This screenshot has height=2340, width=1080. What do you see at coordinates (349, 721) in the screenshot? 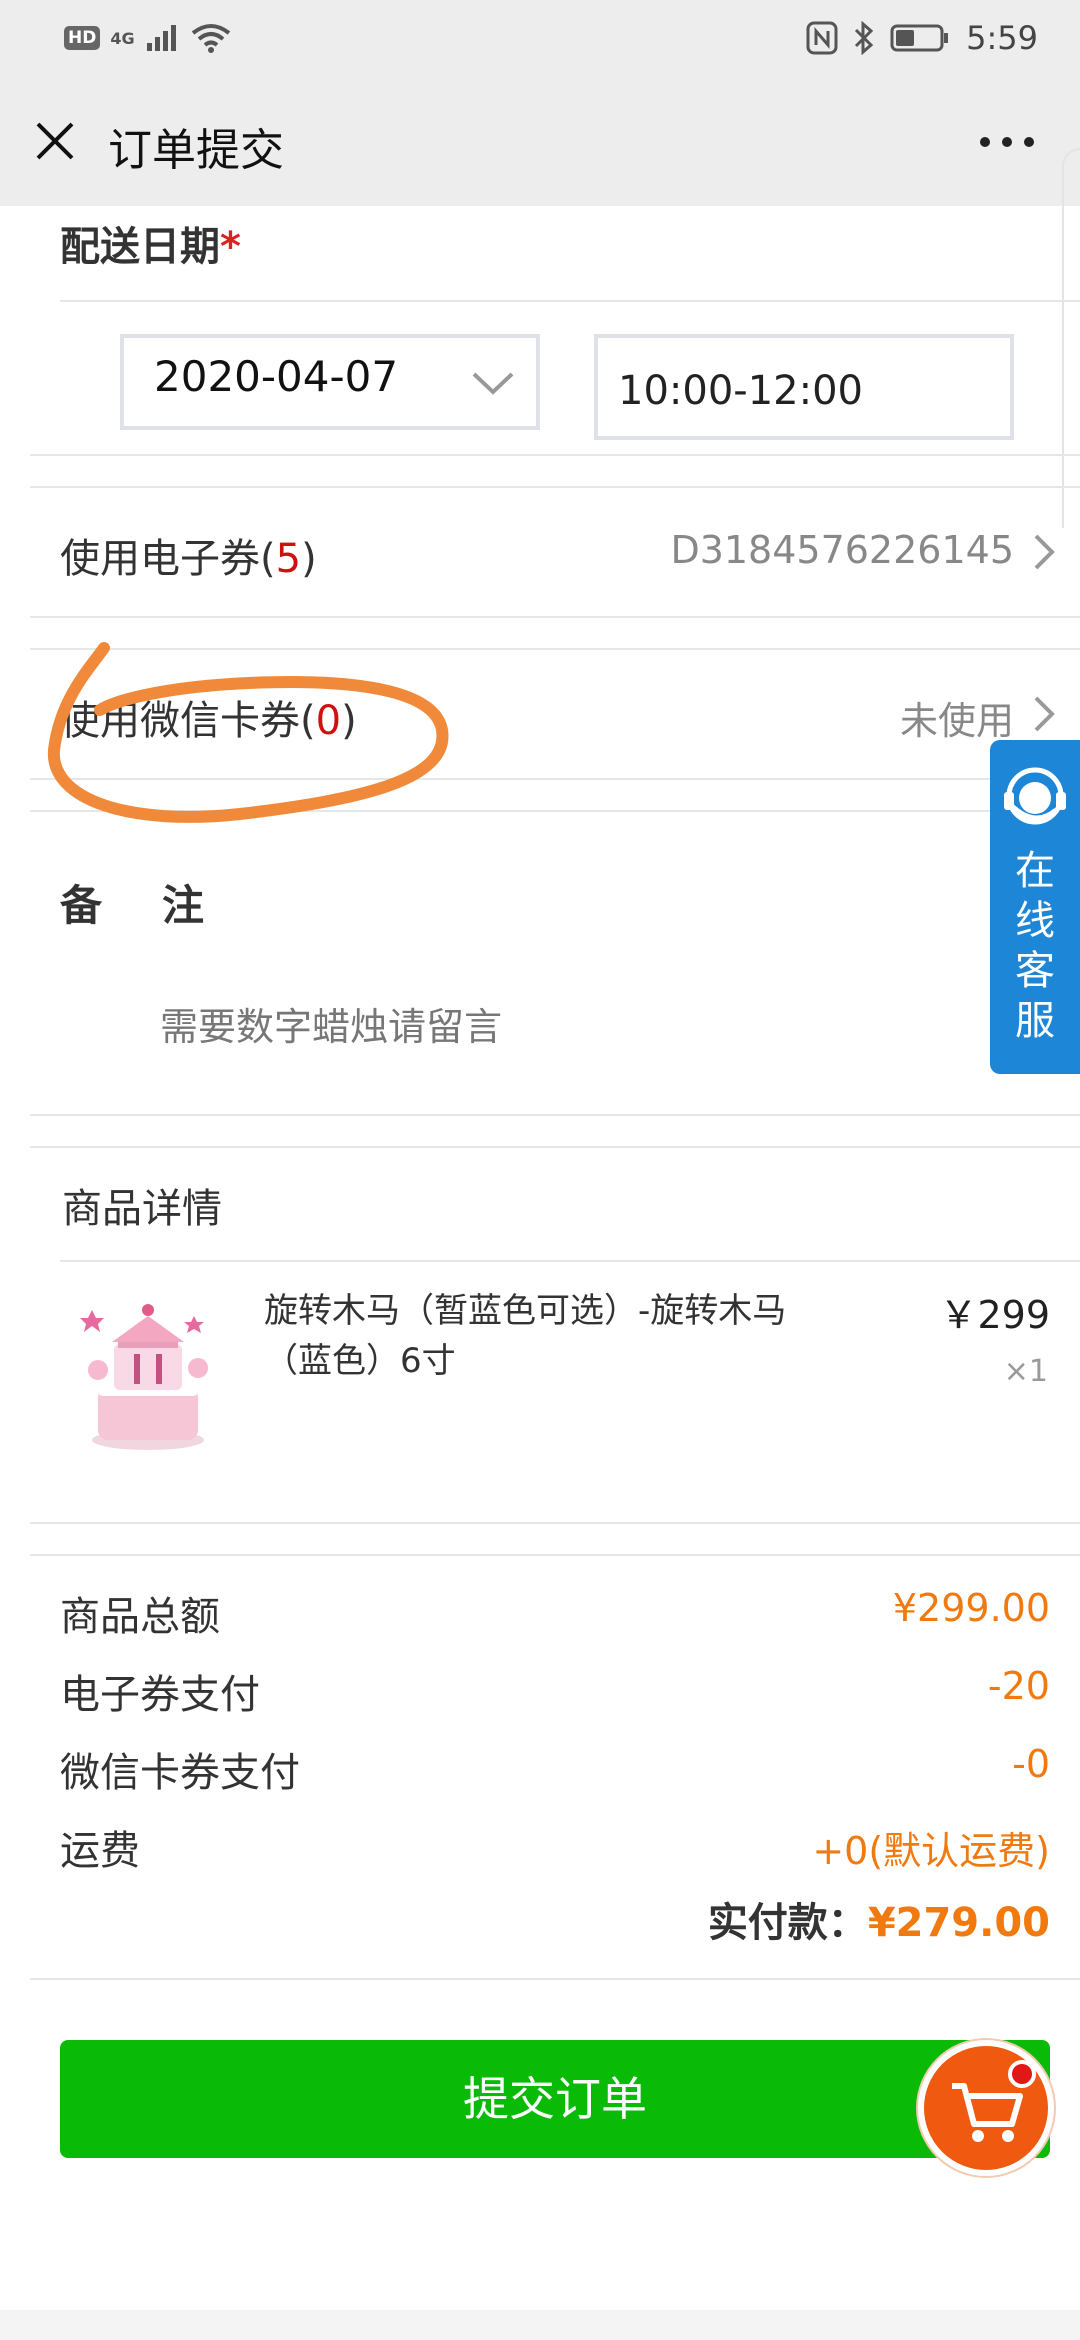
I see `wechat-coupon-paren-close: )` at bounding box center [349, 721].